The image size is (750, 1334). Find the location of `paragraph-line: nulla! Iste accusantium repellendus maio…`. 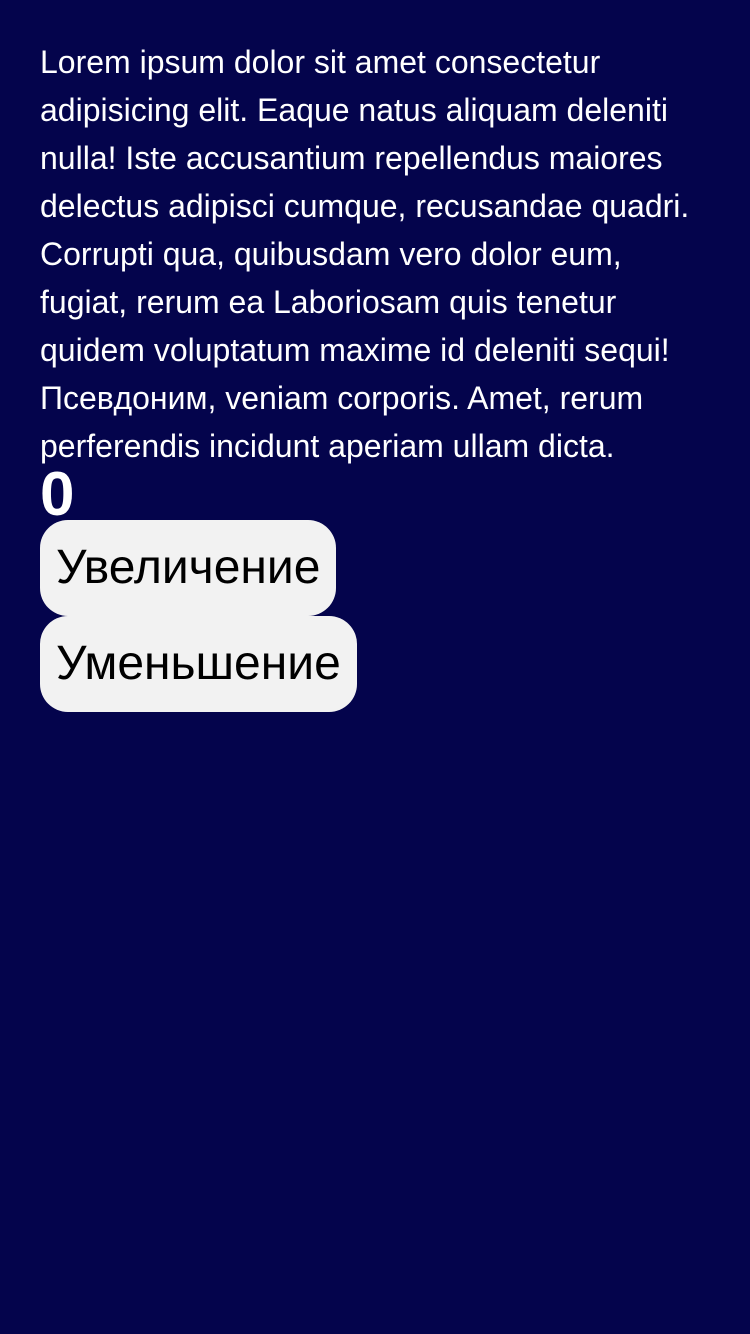

paragraph-line: nulla! Iste accusantium repellendus maio… is located at coordinates (351, 158).